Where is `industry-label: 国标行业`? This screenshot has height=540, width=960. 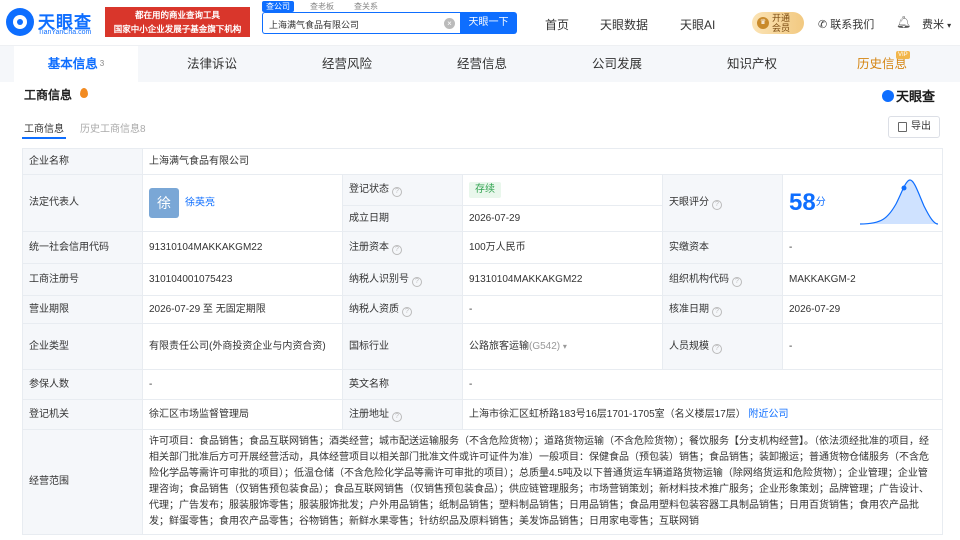 industry-label: 国标行业 is located at coordinates (402, 346).